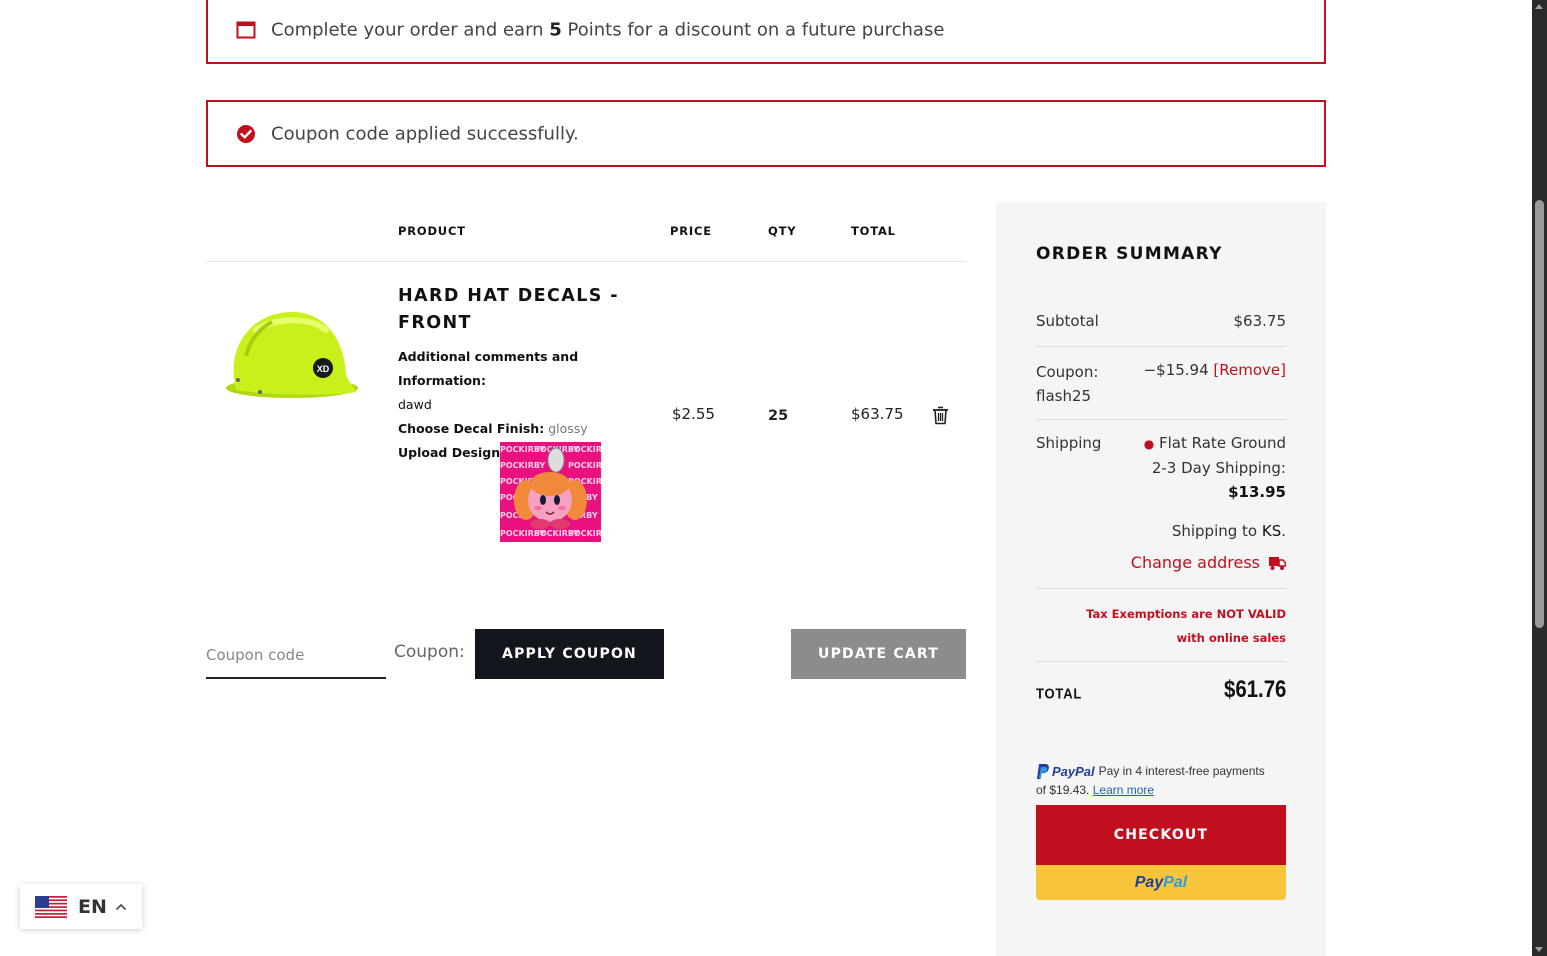 Image resolution: width=1547 pixels, height=956 pixels. I want to click on paypal-learn-more-link: Learn more, so click(1123, 790).